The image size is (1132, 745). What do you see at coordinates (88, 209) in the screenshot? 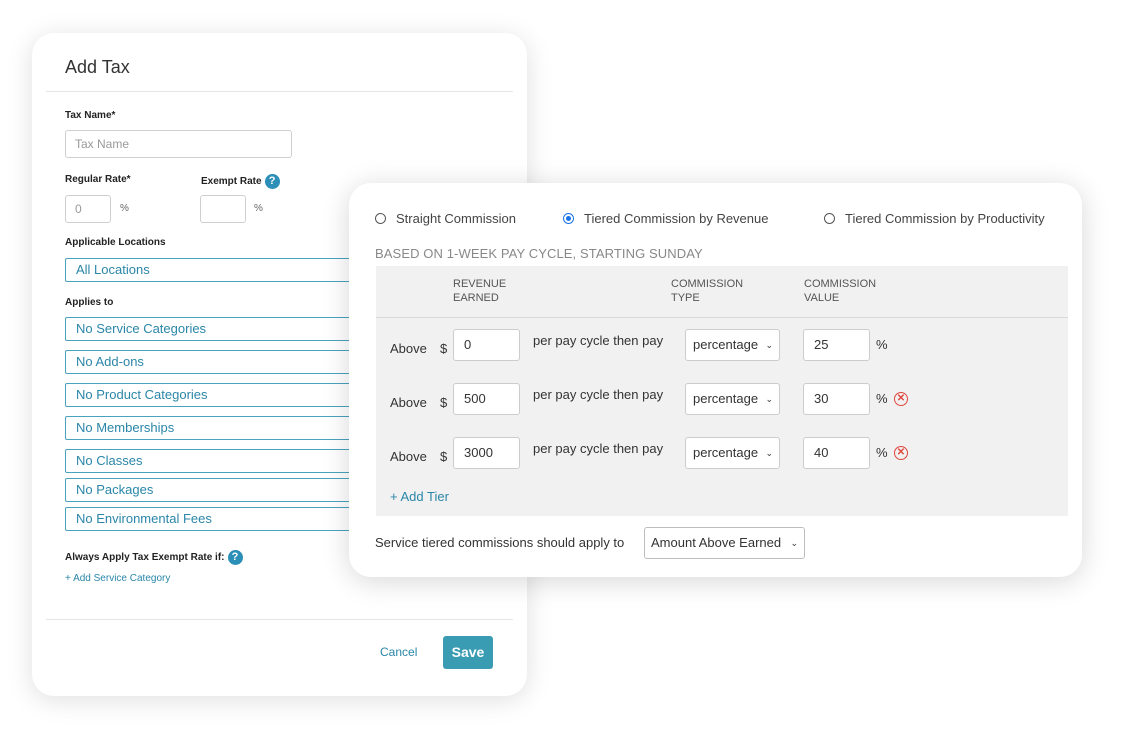
I see `regular-rate-input: 0` at bounding box center [88, 209].